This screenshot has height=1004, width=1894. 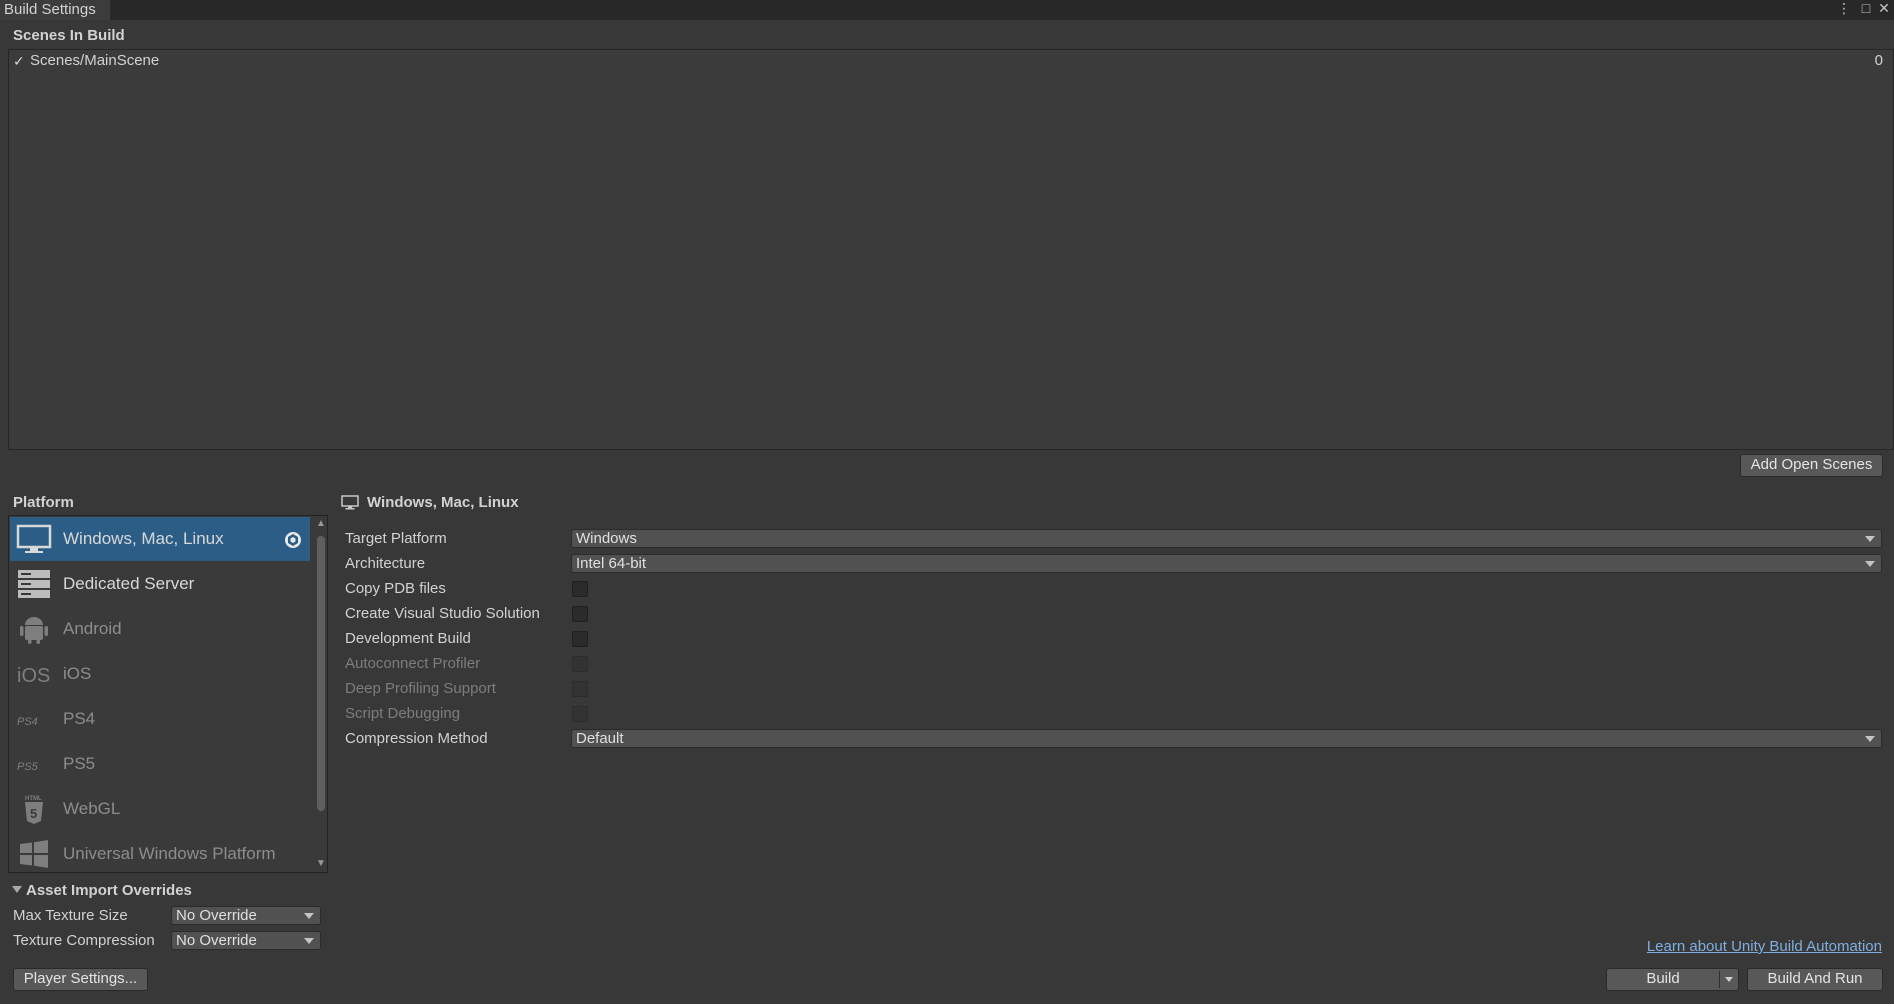 What do you see at coordinates (70, 915) in the screenshot?
I see `max-texture-size-label: Max Texture Size` at bounding box center [70, 915].